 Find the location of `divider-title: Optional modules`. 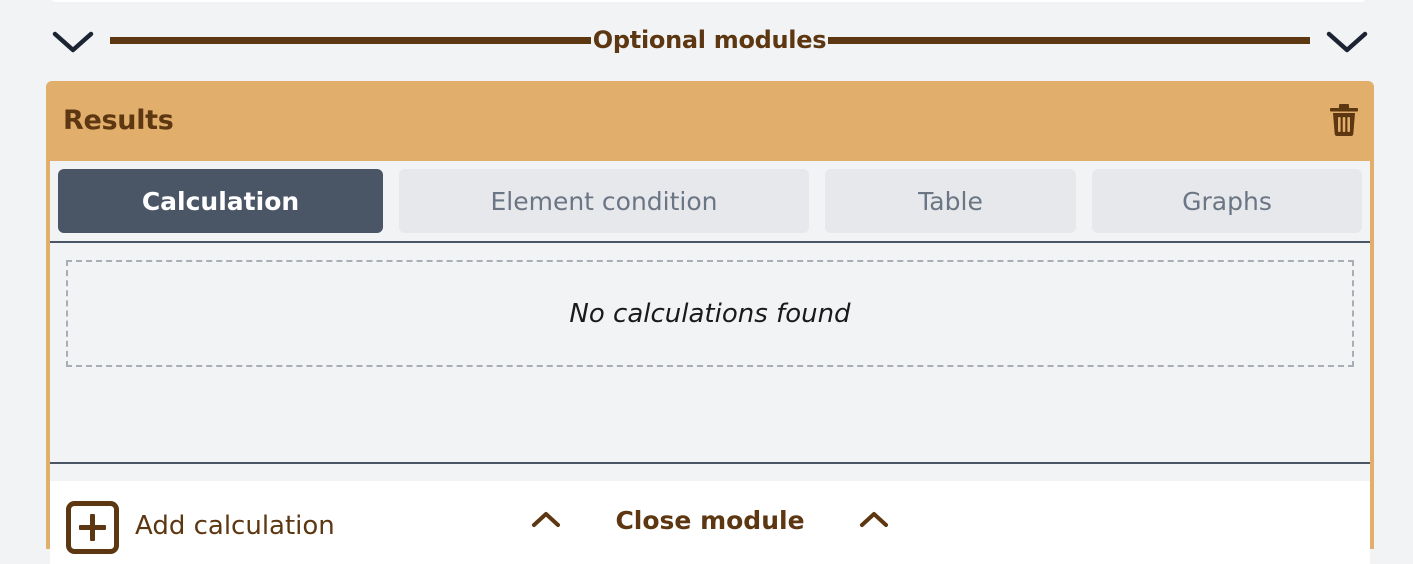

divider-title: Optional modules is located at coordinates (709, 40).